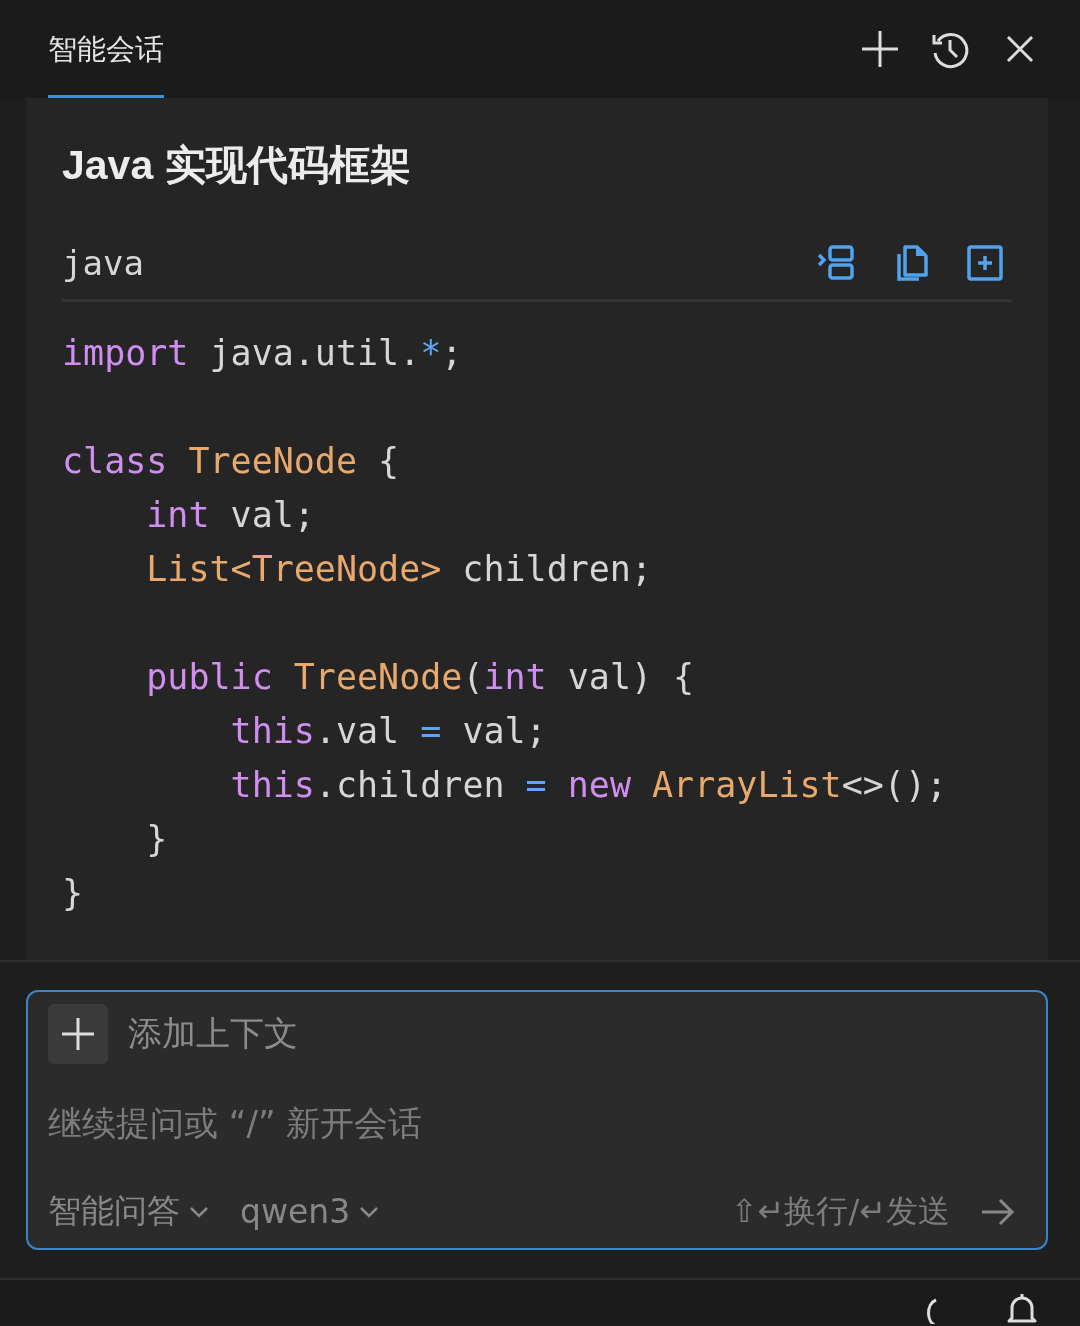 The image size is (1080, 1326). What do you see at coordinates (532, 1123) in the screenshot?
I see `chat-input: 继续提问或 “/” 新开会话` at bounding box center [532, 1123].